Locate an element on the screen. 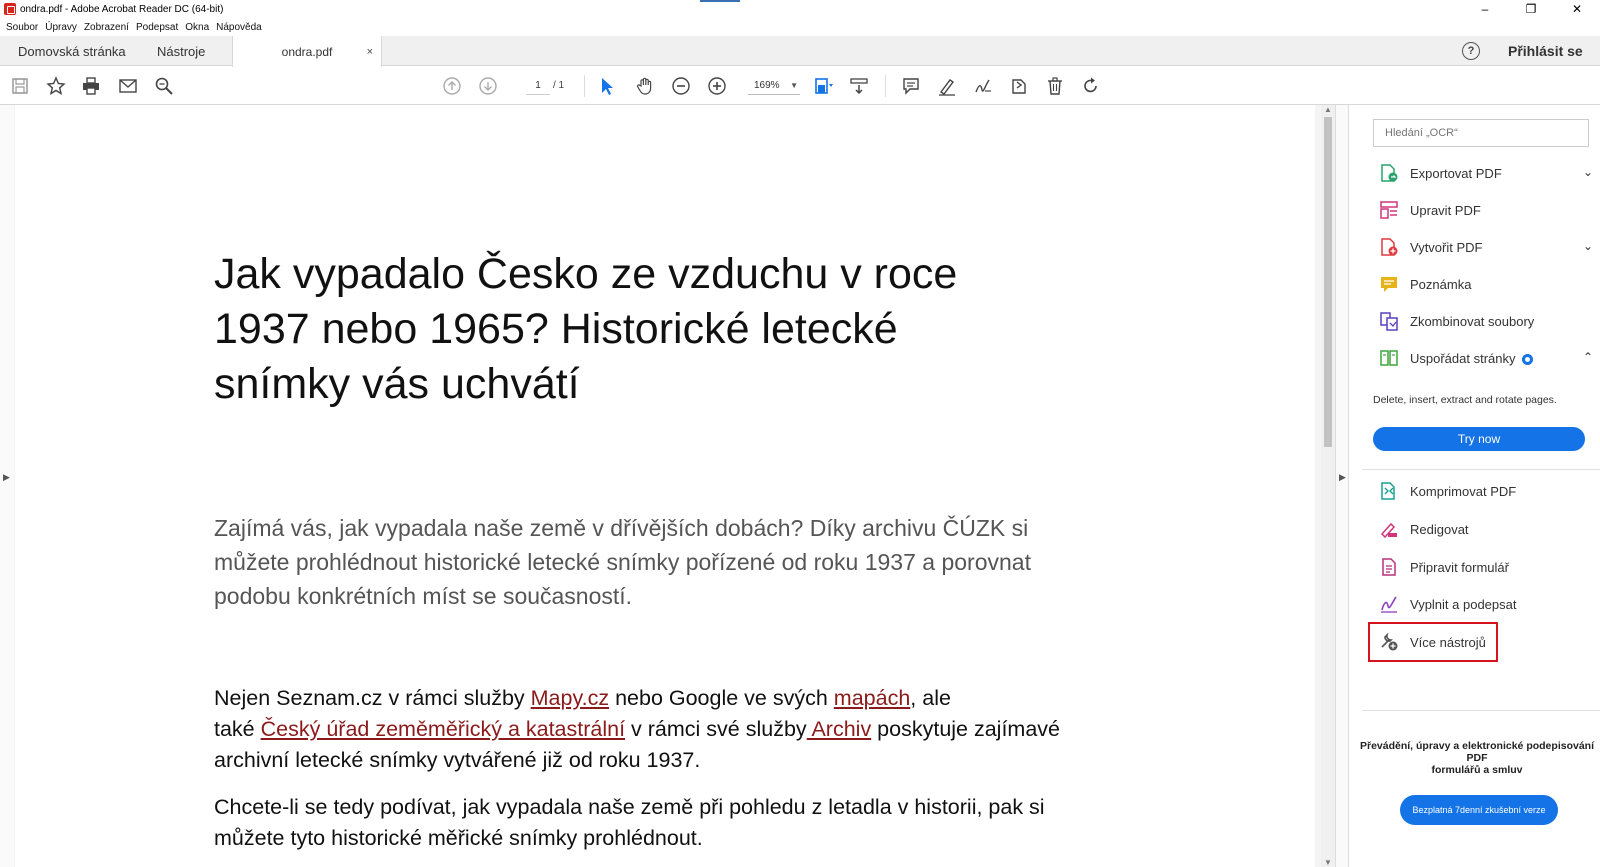  menu-file: Soubor is located at coordinates (22, 27).